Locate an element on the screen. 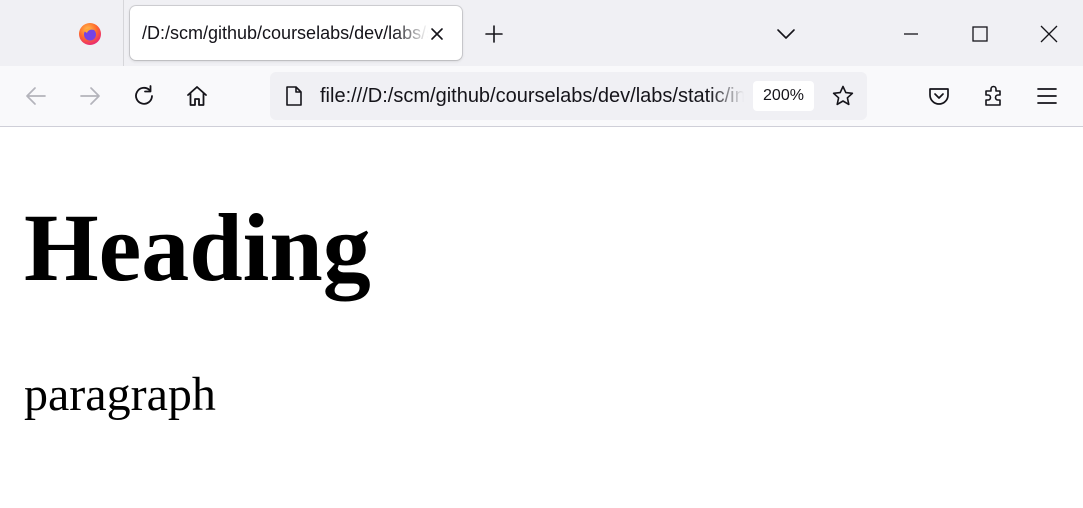 Image resolution: width=1083 pixels, height=508 pixels. maximize-icon is located at coordinates (980, 34).